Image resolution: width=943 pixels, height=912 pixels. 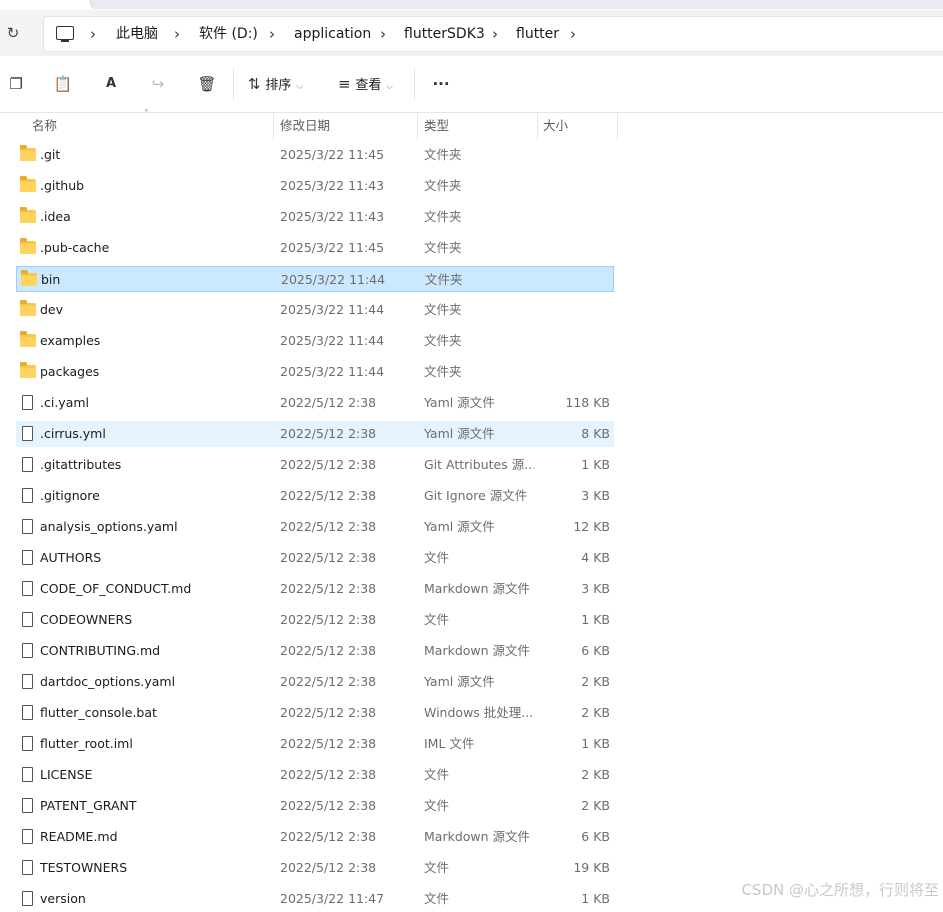 What do you see at coordinates (305, 126) in the screenshot?
I see `column-date: 修改日期` at bounding box center [305, 126].